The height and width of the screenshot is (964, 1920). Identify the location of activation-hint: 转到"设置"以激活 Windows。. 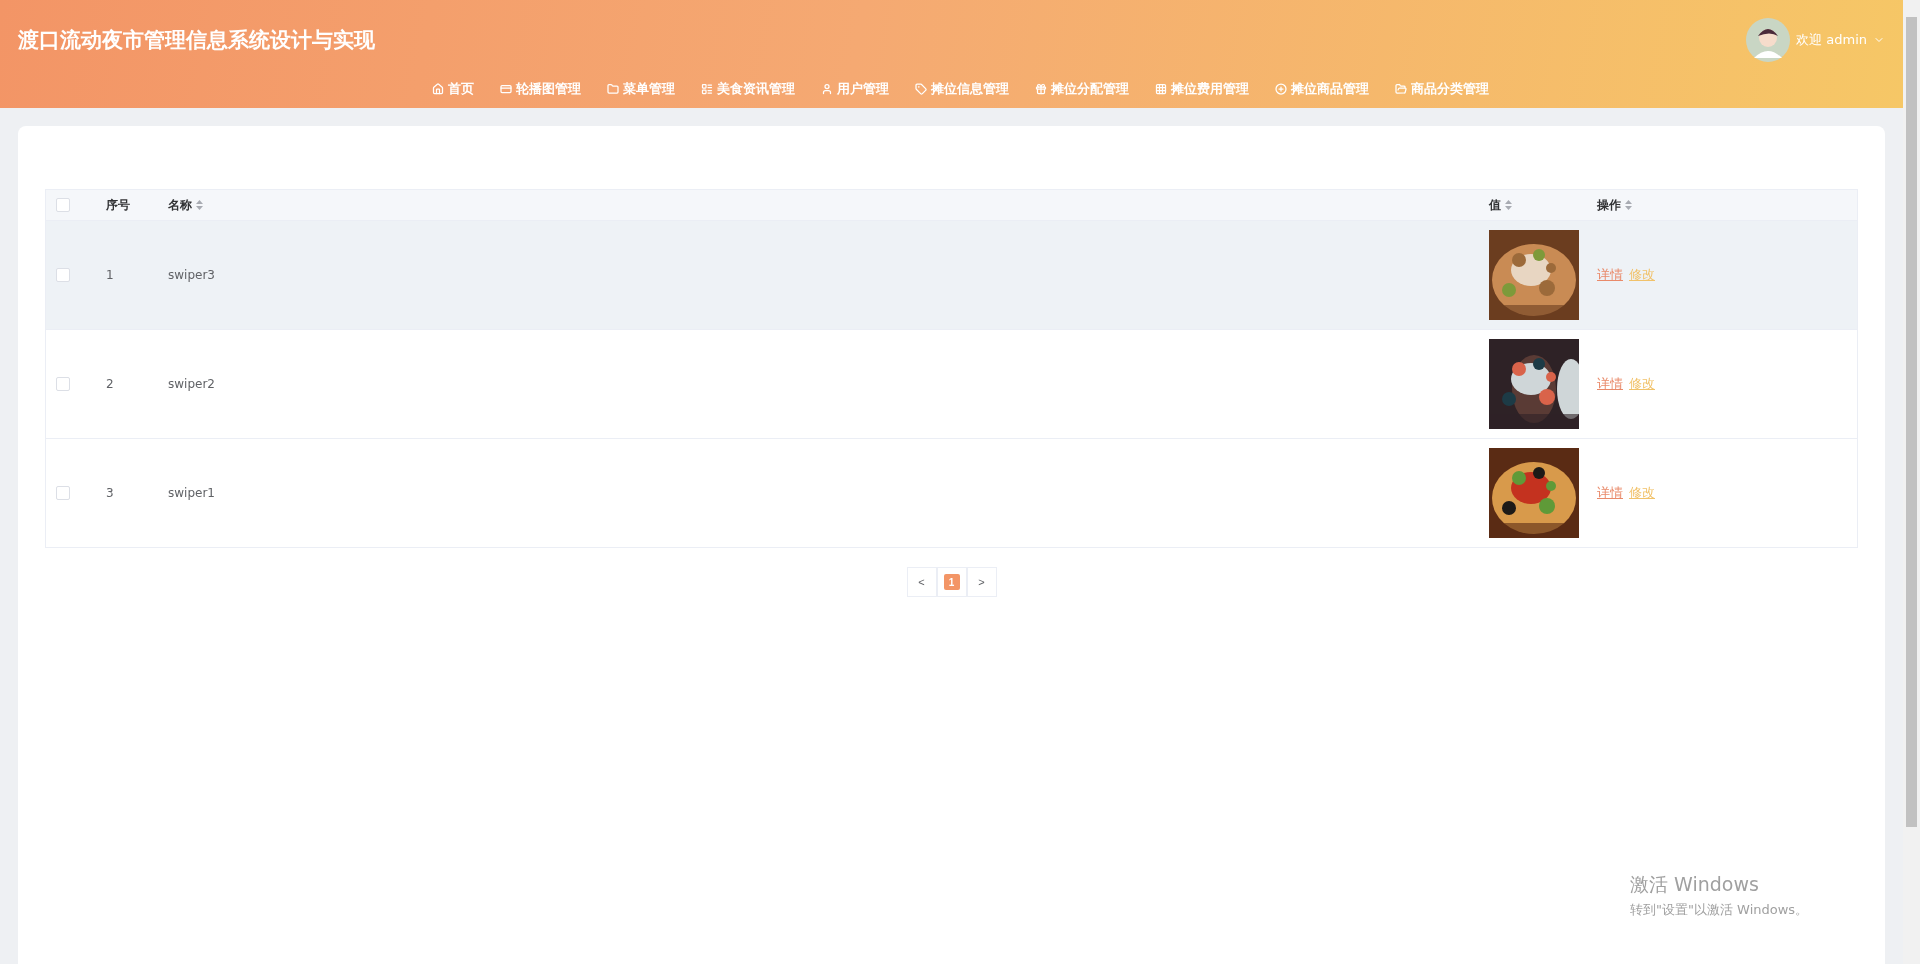
(1719, 910).